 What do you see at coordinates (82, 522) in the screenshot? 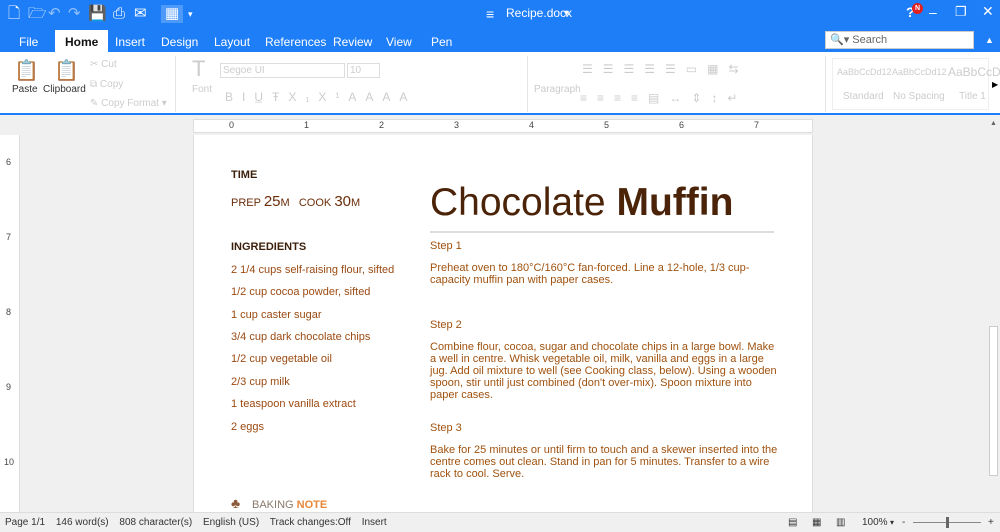
I see `word-count: 146 word(s)` at bounding box center [82, 522].